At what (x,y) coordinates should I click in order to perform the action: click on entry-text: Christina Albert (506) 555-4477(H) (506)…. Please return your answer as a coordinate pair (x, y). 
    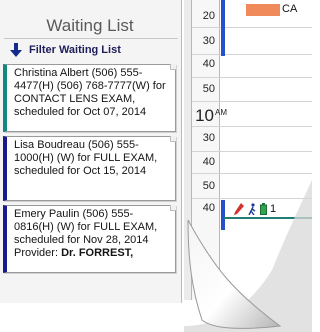
    Looking at the image, I should click on (90, 92).